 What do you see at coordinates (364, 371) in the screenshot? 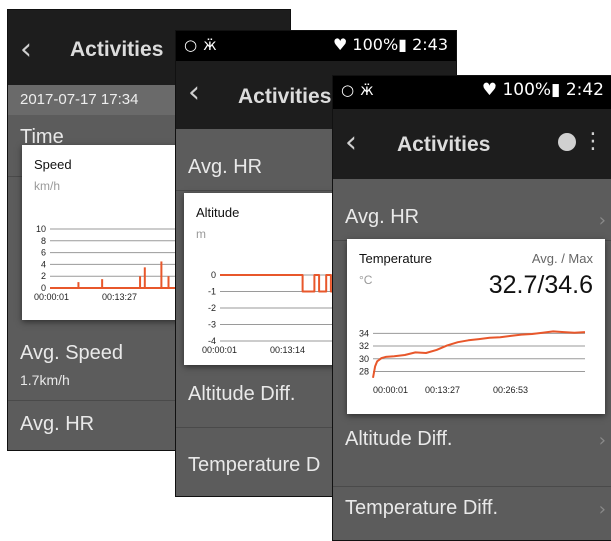
I see `y-tick-label: 28` at bounding box center [364, 371].